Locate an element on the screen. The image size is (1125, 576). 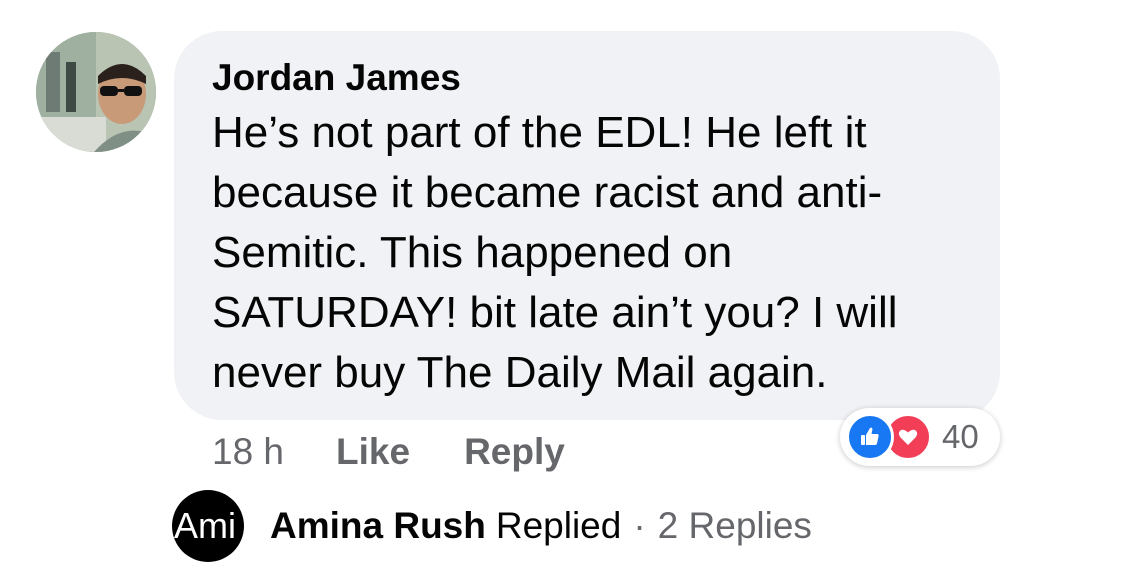
avatar-photo is located at coordinates (96, 92).